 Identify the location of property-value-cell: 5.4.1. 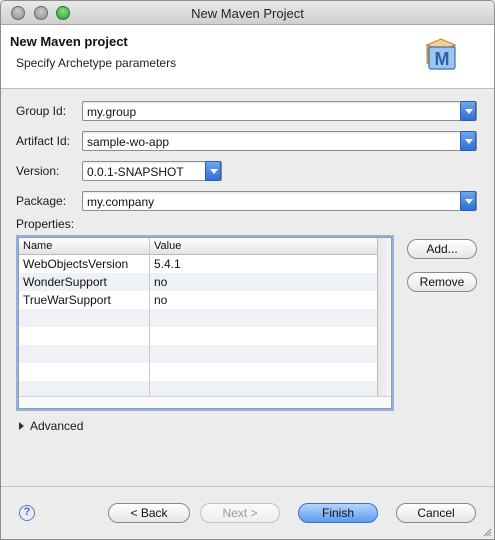
(167, 264).